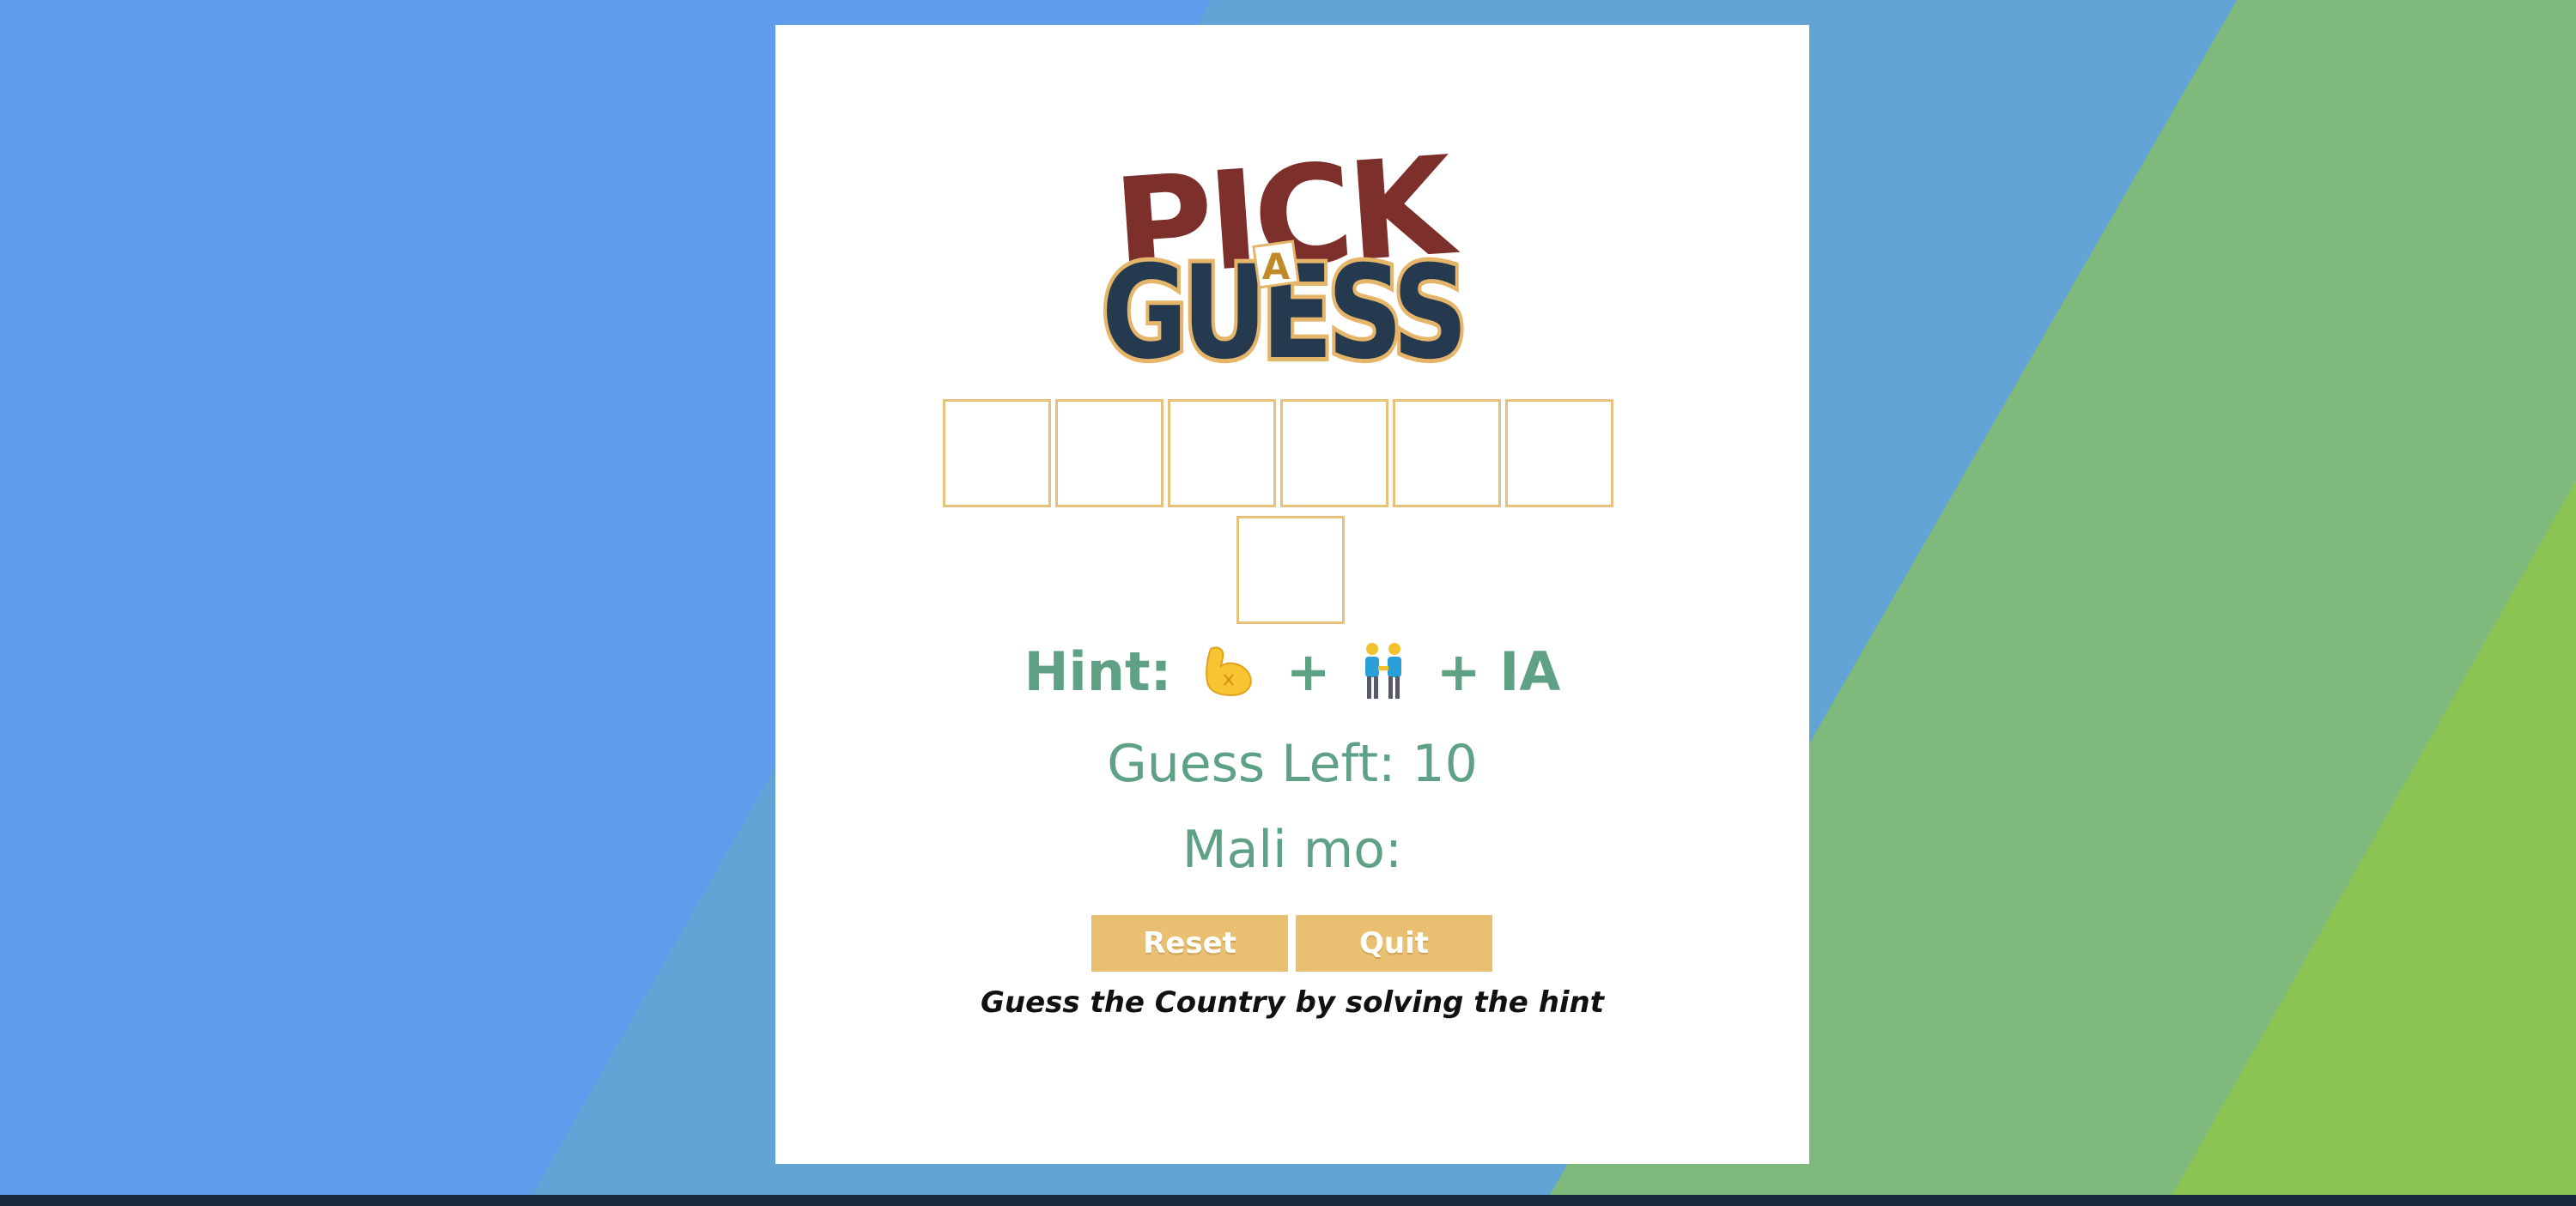  What do you see at coordinates (1189, 943) in the screenshot?
I see `reset-button: Reset` at bounding box center [1189, 943].